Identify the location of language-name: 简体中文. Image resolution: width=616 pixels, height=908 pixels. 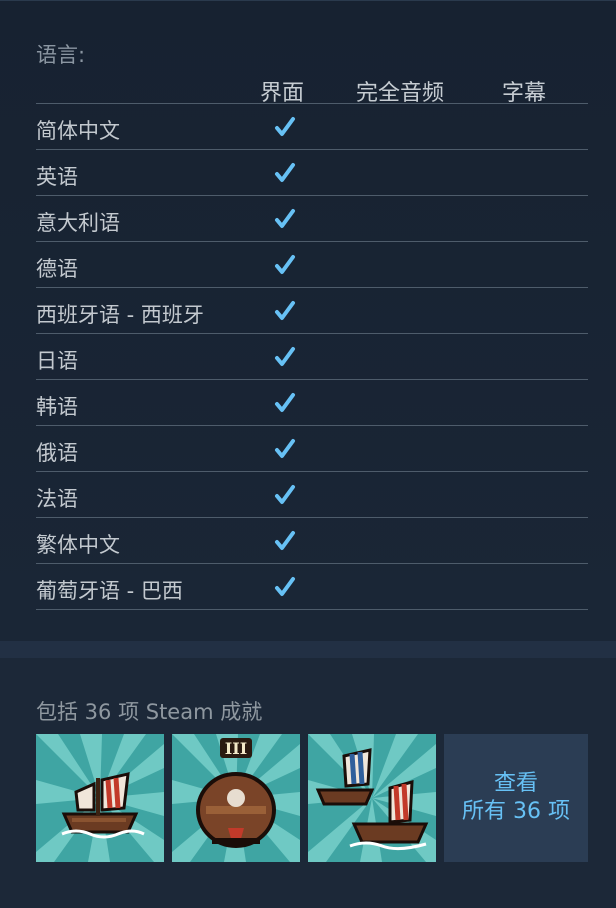
(78, 131).